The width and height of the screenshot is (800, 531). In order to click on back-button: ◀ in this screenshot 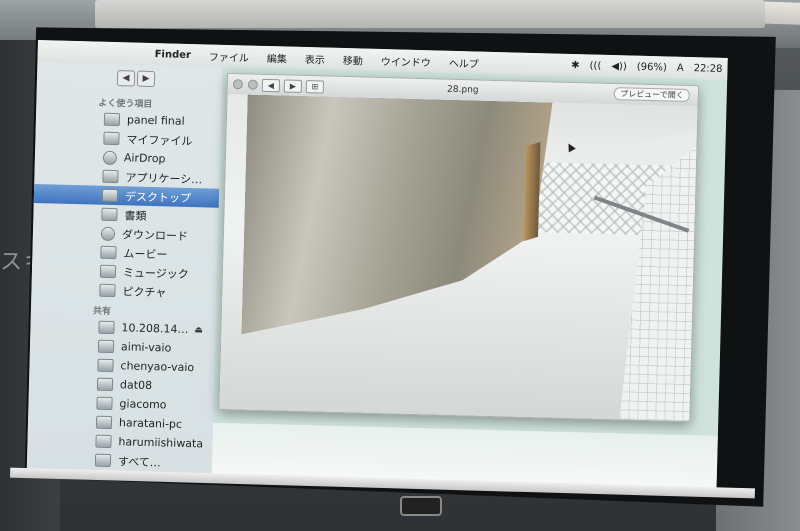, I will do `click(126, 78)`.